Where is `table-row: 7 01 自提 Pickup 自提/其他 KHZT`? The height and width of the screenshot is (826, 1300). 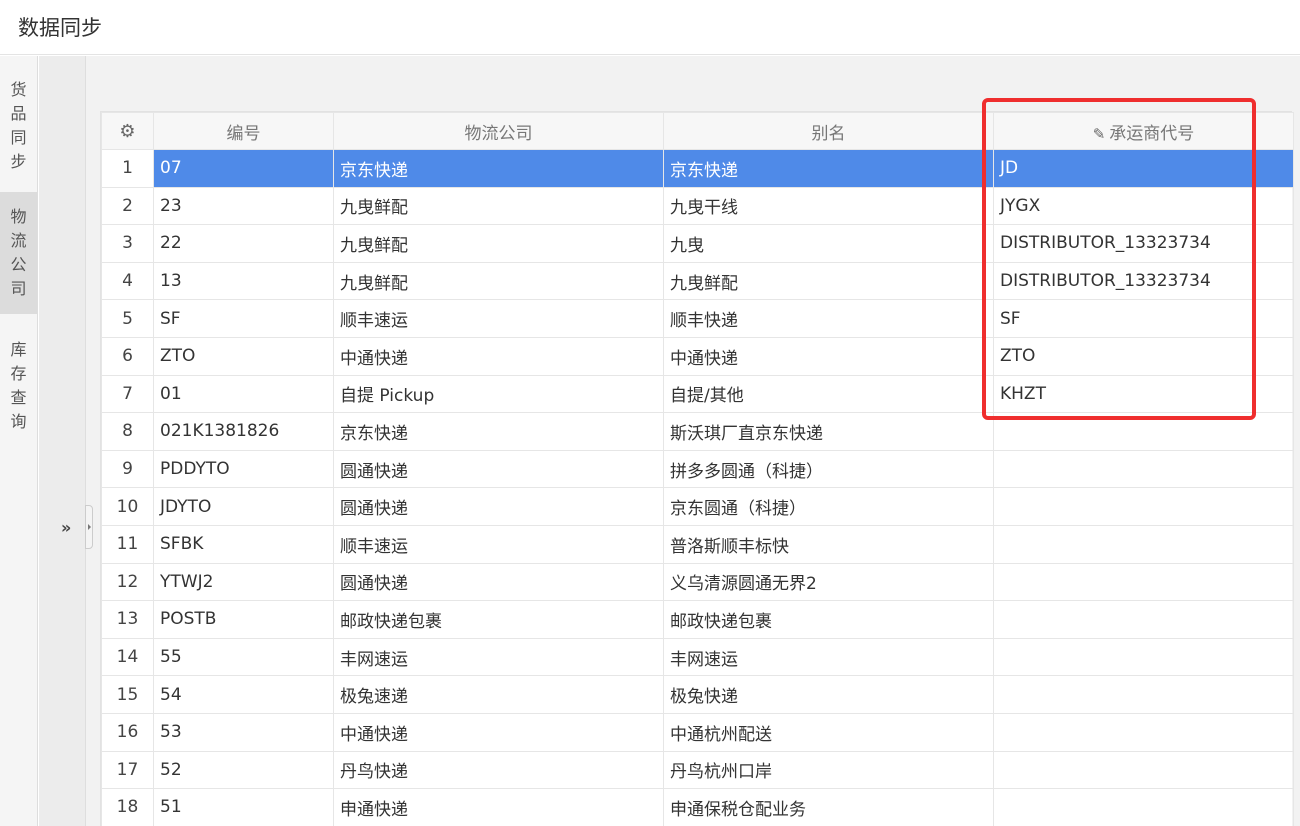 table-row: 7 01 自提 Pickup 自提/其他 KHZT is located at coordinates (697, 394).